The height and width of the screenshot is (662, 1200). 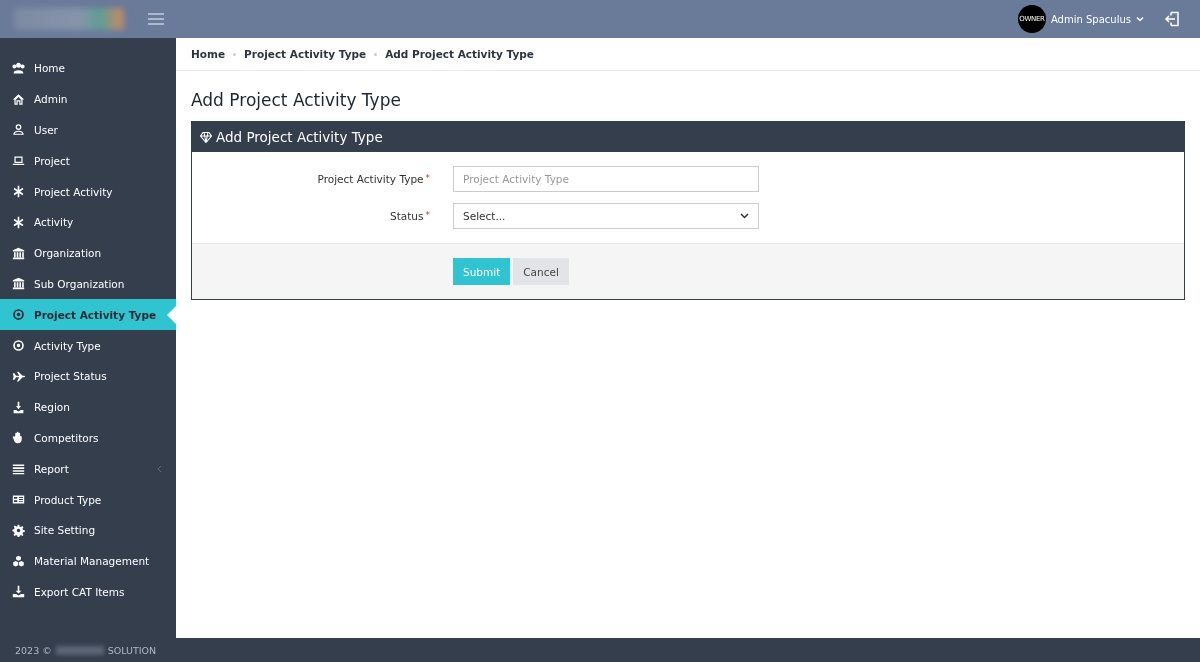 I want to click on input-field: Project Activity Type, so click(x=606, y=179).